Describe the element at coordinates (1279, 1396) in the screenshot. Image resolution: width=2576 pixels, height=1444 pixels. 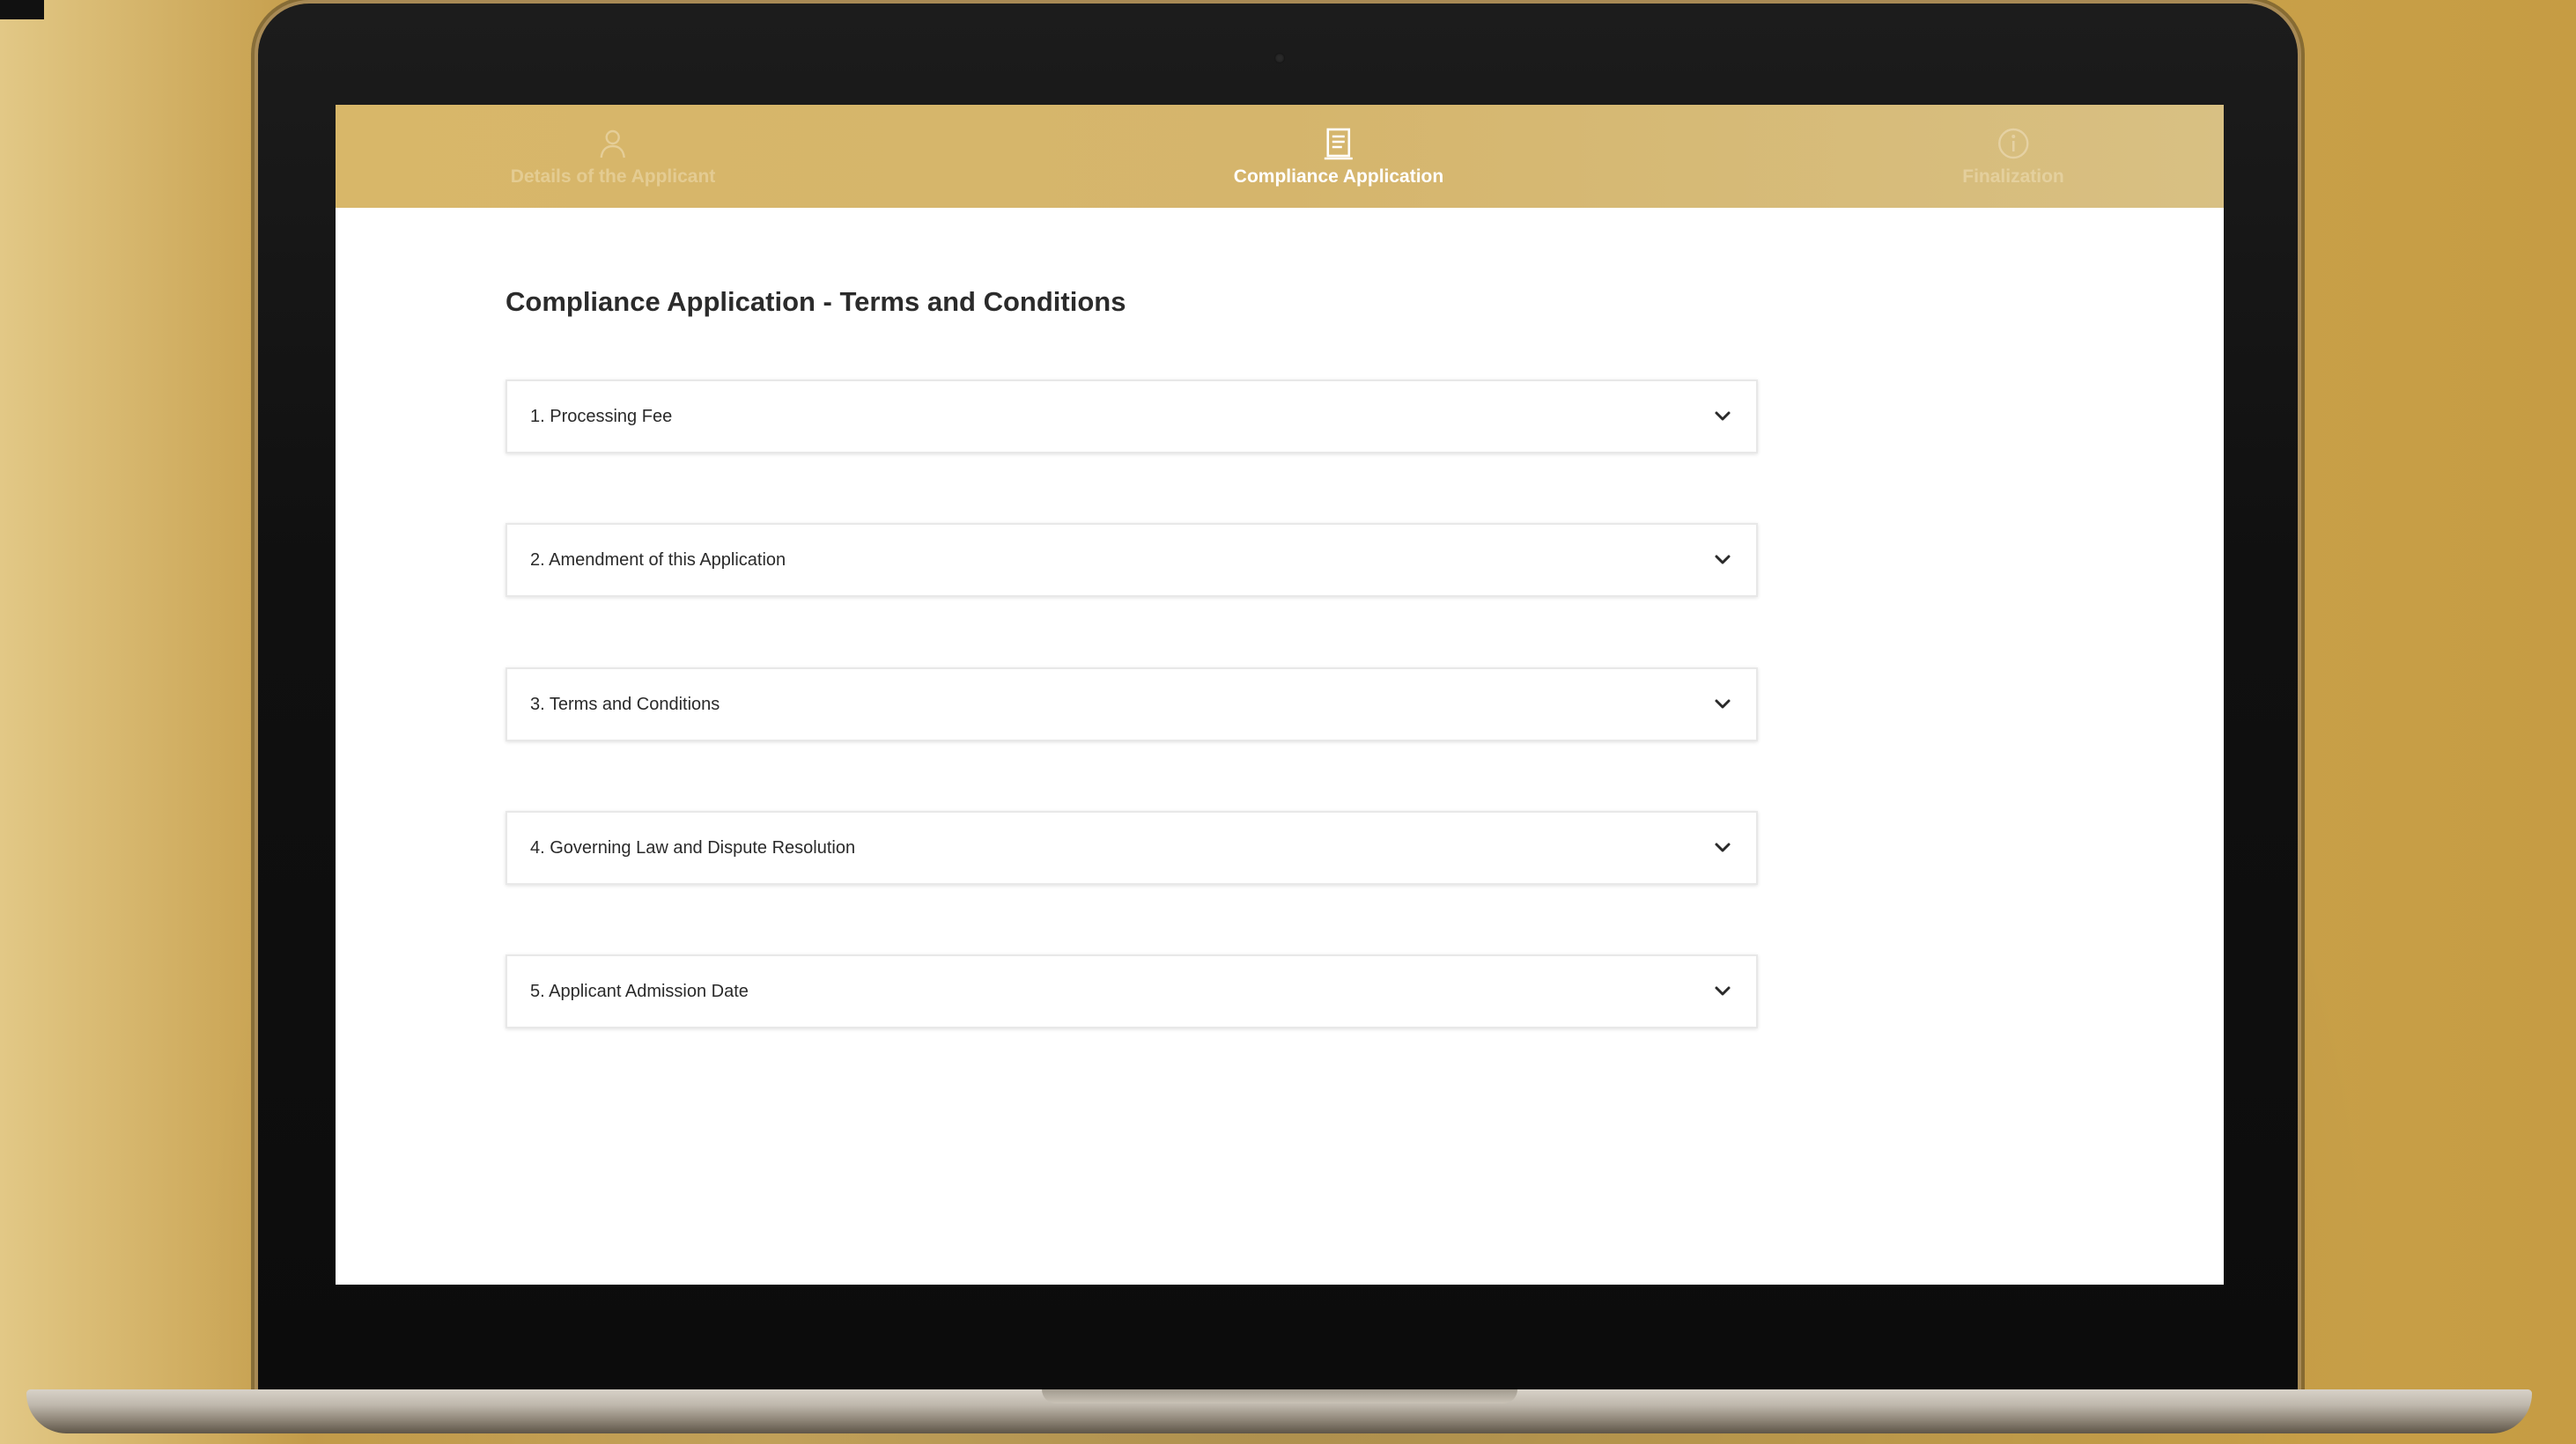
I see `laptop-hinge-notch` at that location.